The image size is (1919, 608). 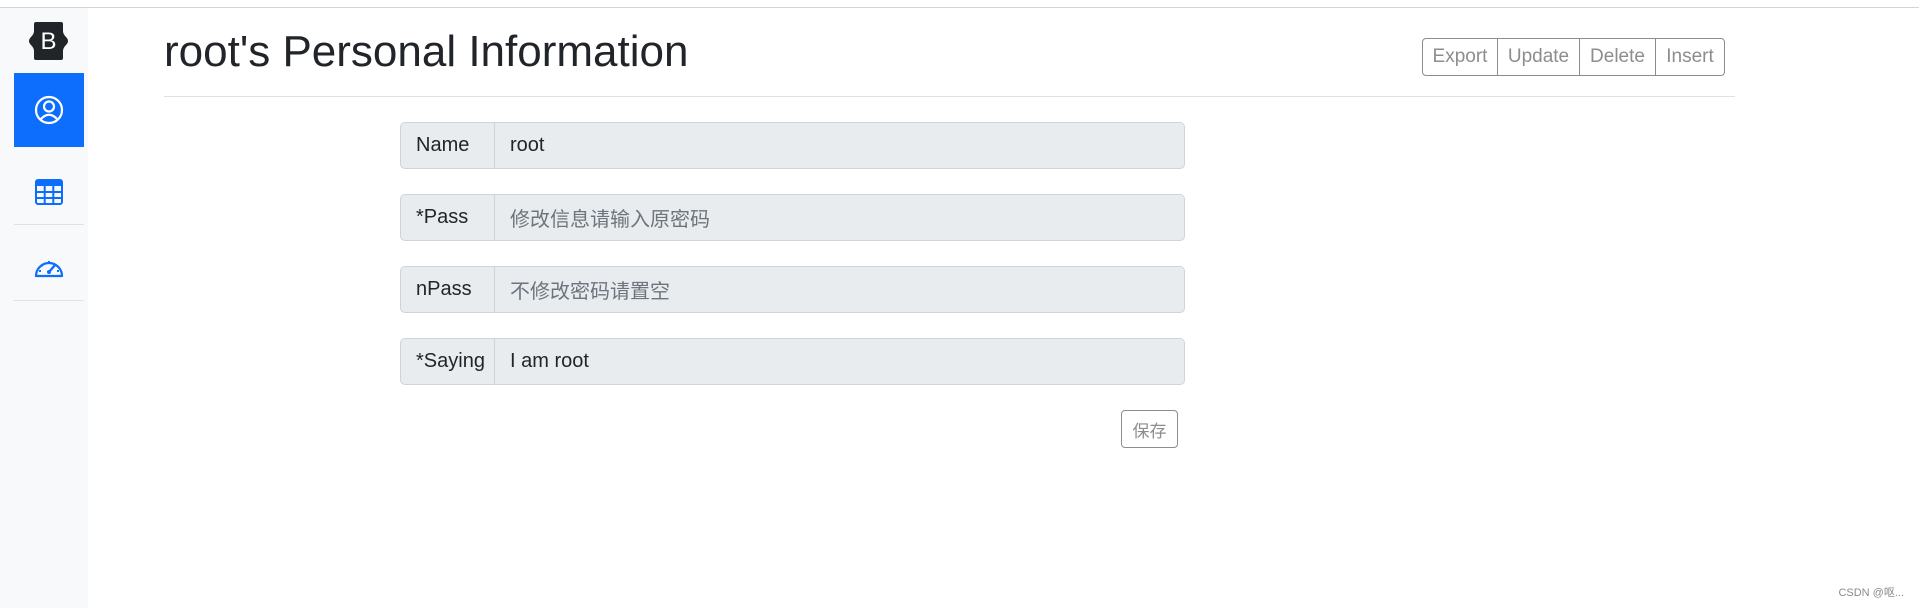 What do you see at coordinates (447, 145) in the screenshot?
I see `name-label: Name` at bounding box center [447, 145].